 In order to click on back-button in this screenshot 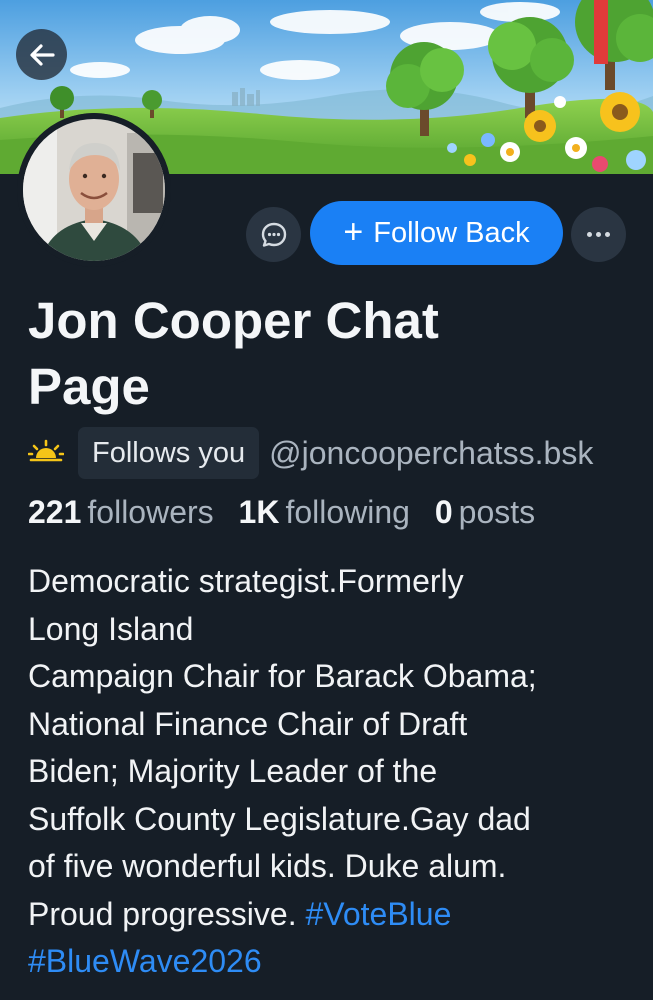, I will do `click(41, 54)`.